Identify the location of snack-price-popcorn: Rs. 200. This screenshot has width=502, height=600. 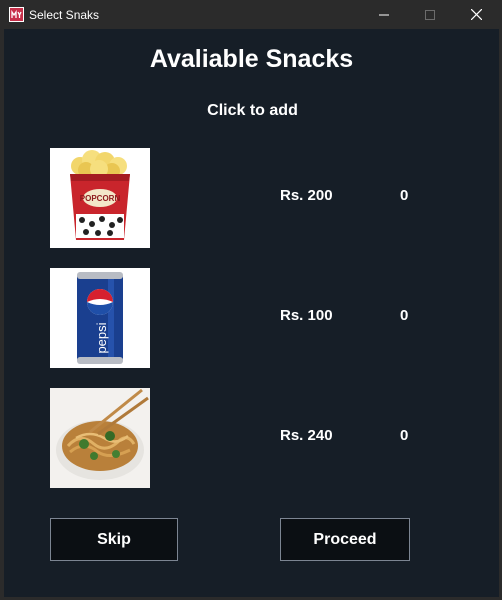
(306, 195).